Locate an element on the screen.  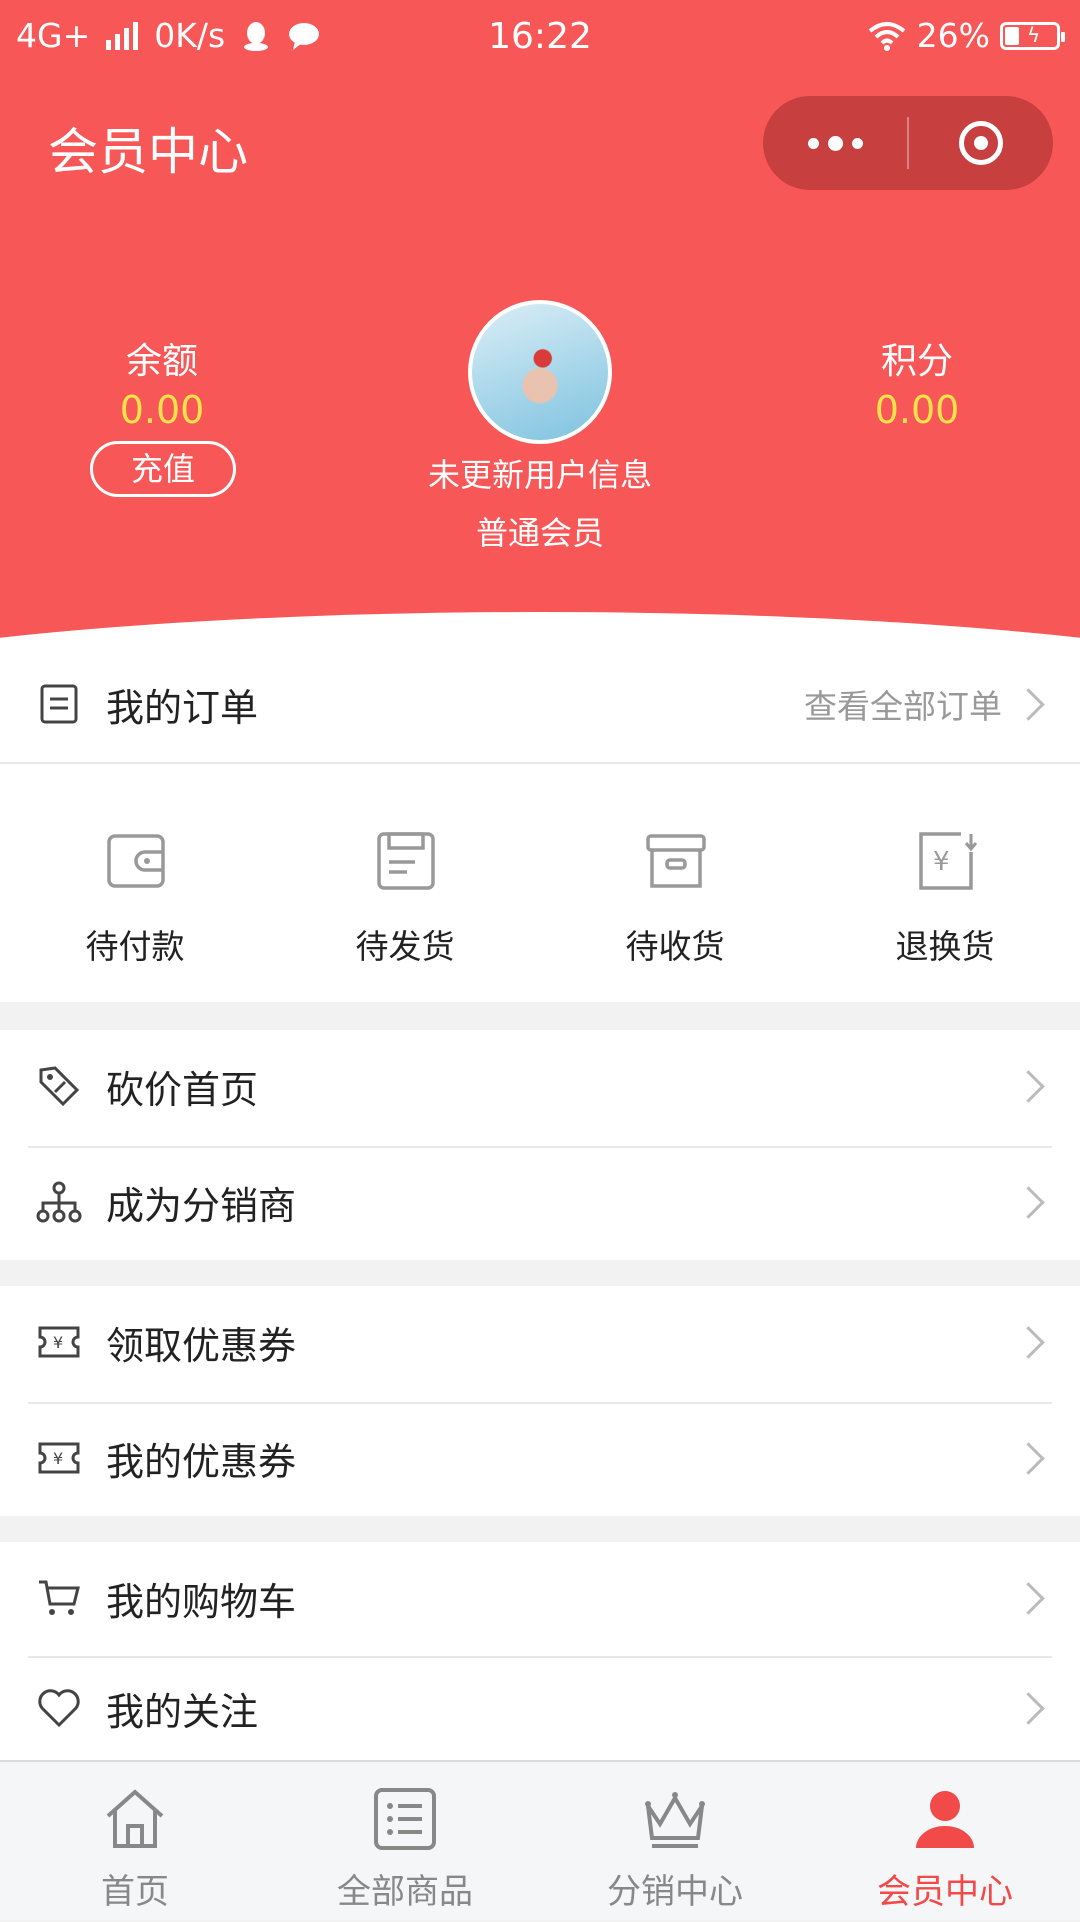
tab-label: 全部商品 is located at coordinates (405, 1892).